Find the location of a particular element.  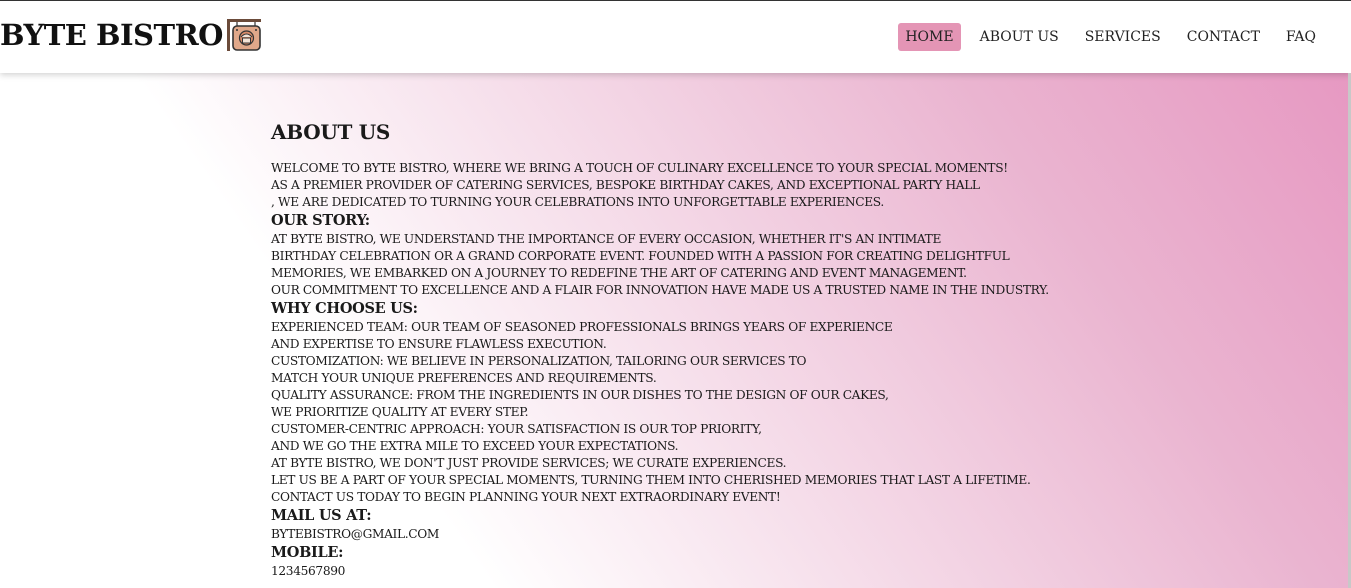

nav-contact: CONTACT is located at coordinates (1223, 37).